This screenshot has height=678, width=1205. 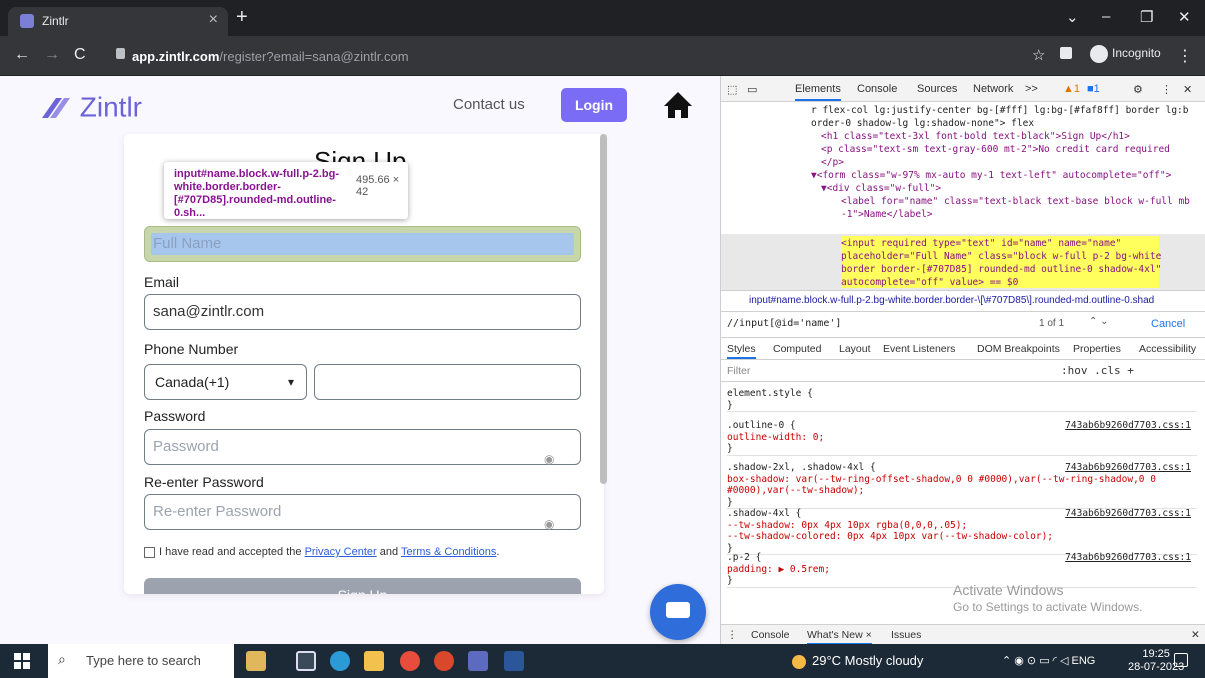 I want to click on task-view-icon, so click(x=306, y=661).